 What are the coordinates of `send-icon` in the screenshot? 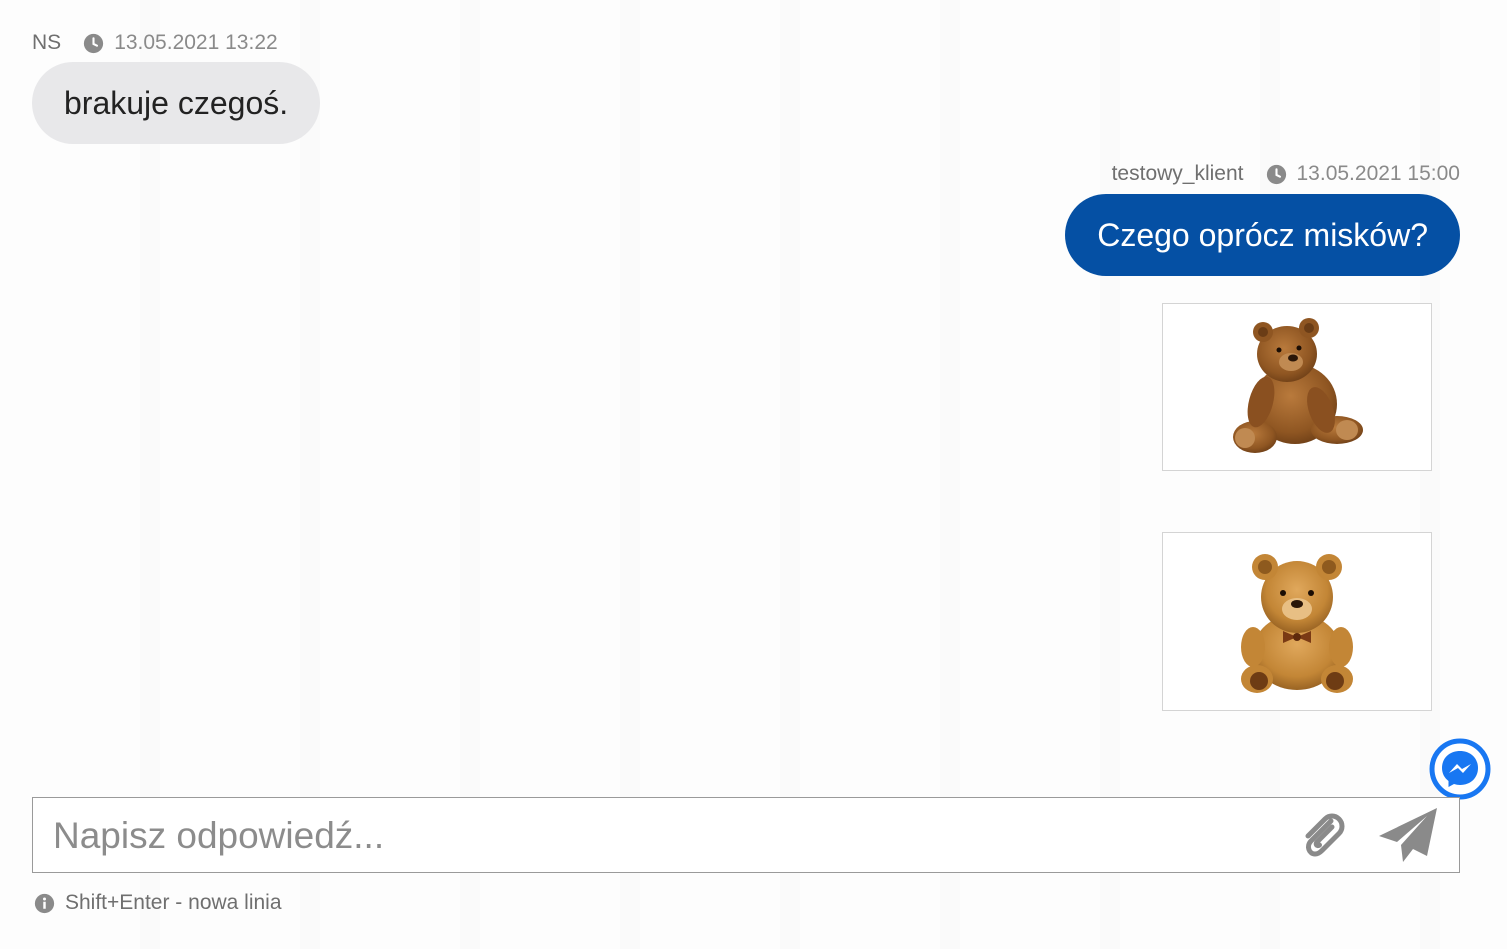 It's located at (1408, 835).